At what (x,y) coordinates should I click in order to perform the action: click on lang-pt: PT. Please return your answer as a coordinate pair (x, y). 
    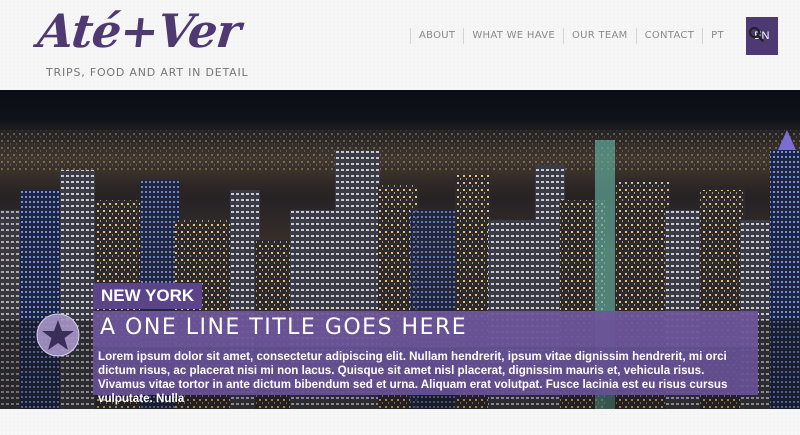
    Looking at the image, I should click on (717, 36).